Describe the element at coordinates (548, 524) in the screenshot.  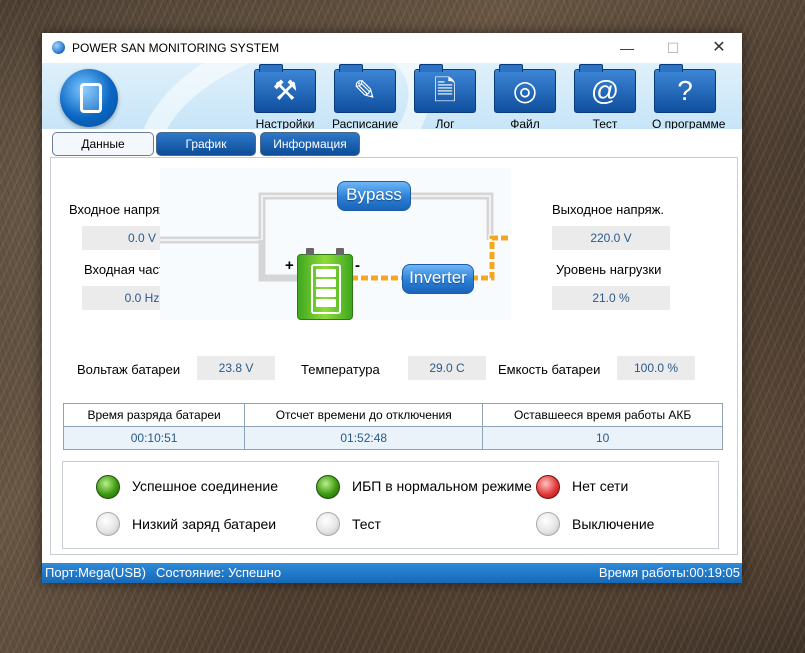
I see `shutdown-led` at that location.